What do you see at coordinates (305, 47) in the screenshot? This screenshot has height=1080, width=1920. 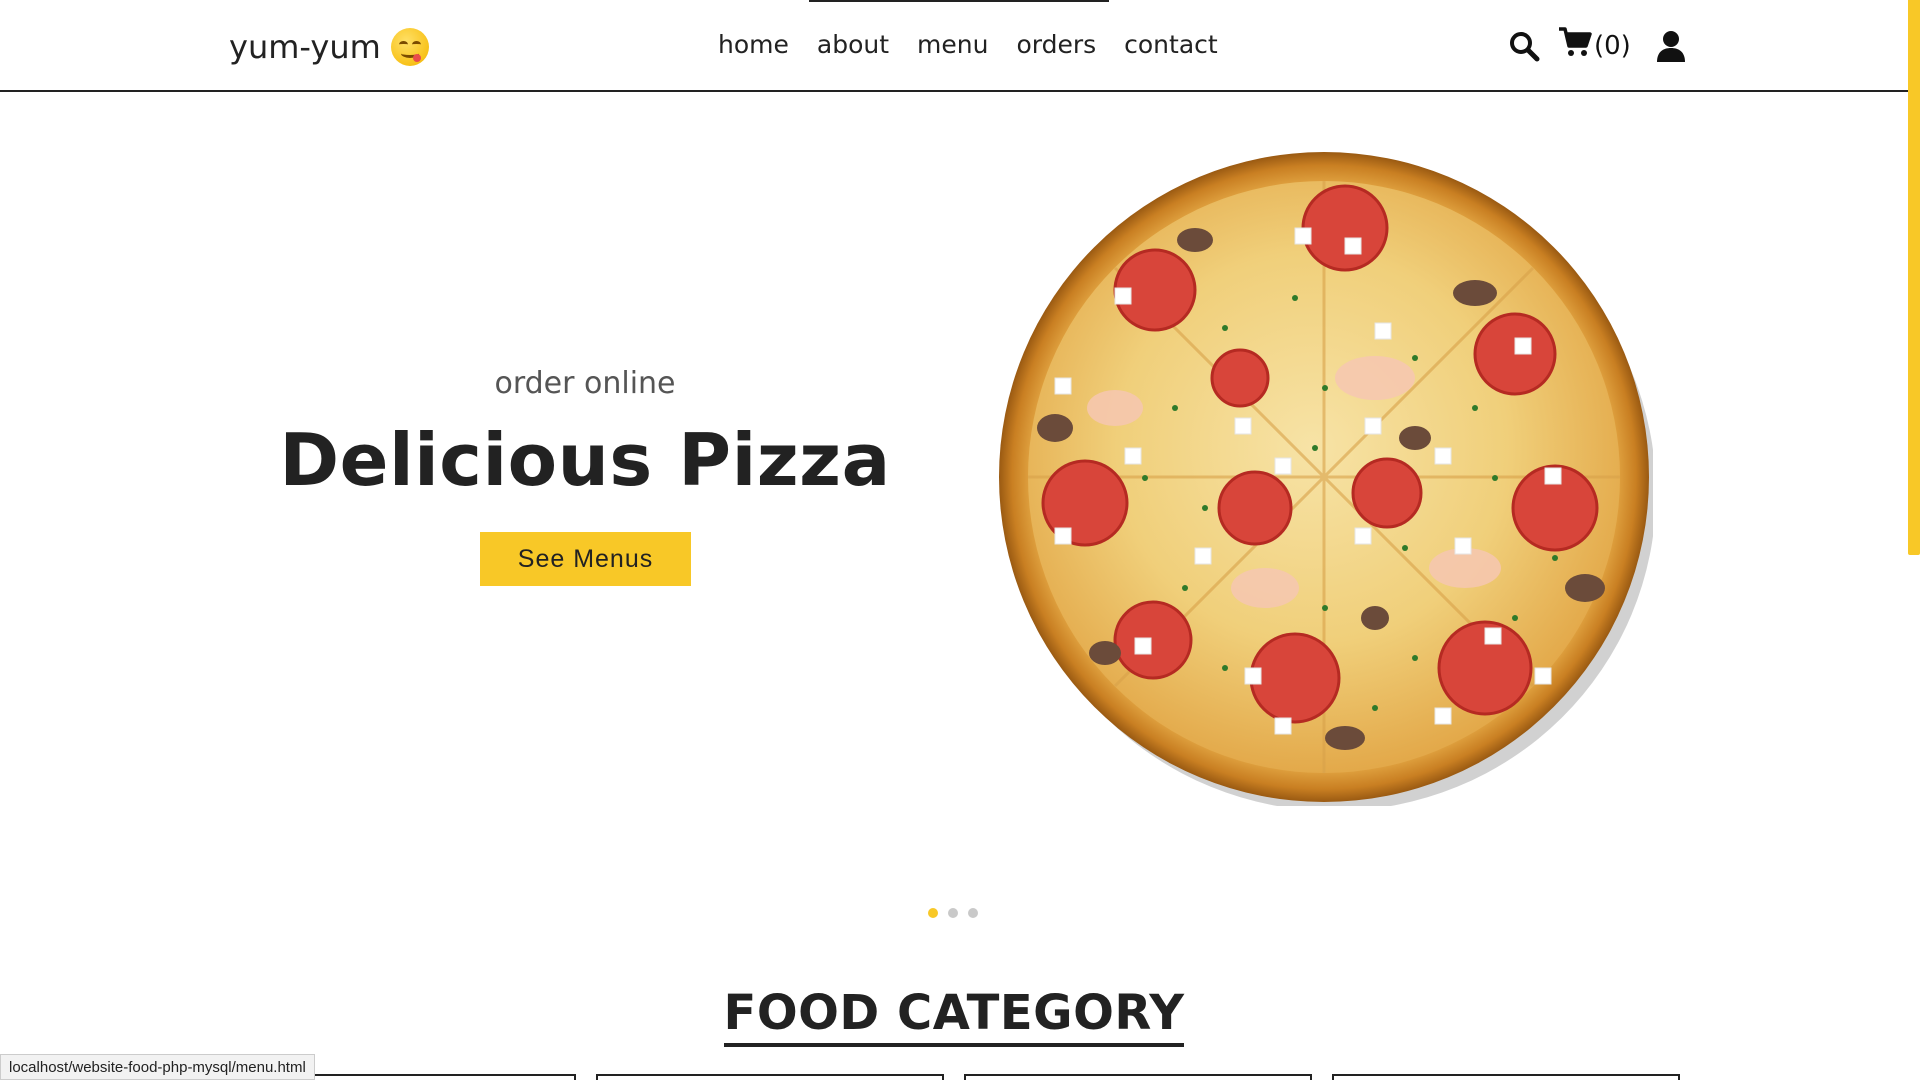 I see `logo-text: yum-yum` at bounding box center [305, 47].